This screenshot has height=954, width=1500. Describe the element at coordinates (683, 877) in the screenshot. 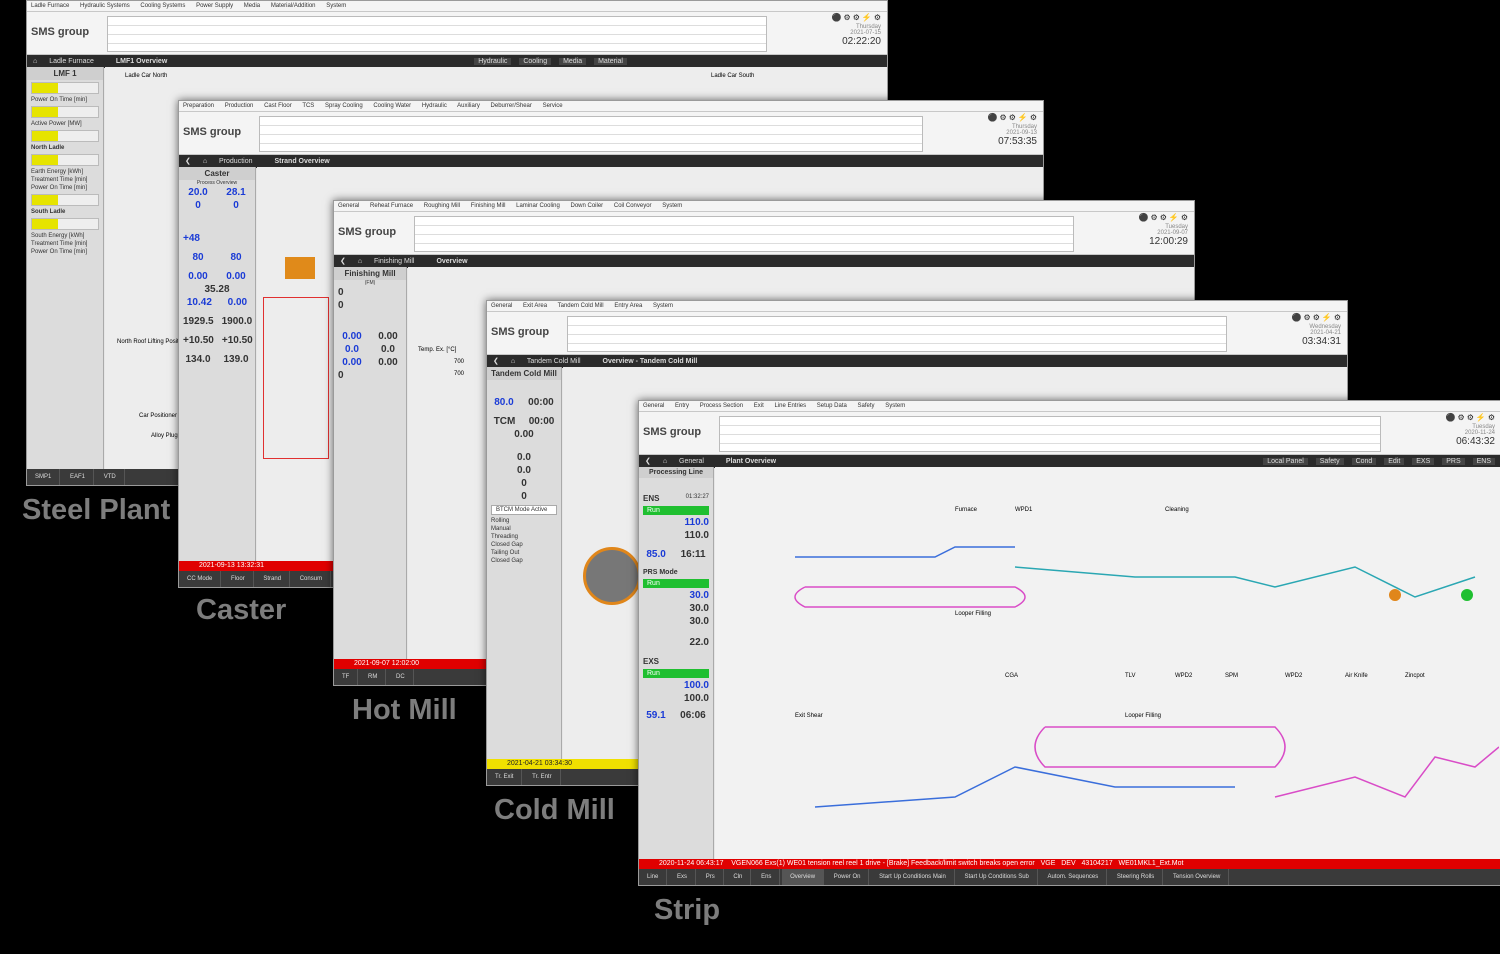

I see `footer-tab: Exs` at that location.